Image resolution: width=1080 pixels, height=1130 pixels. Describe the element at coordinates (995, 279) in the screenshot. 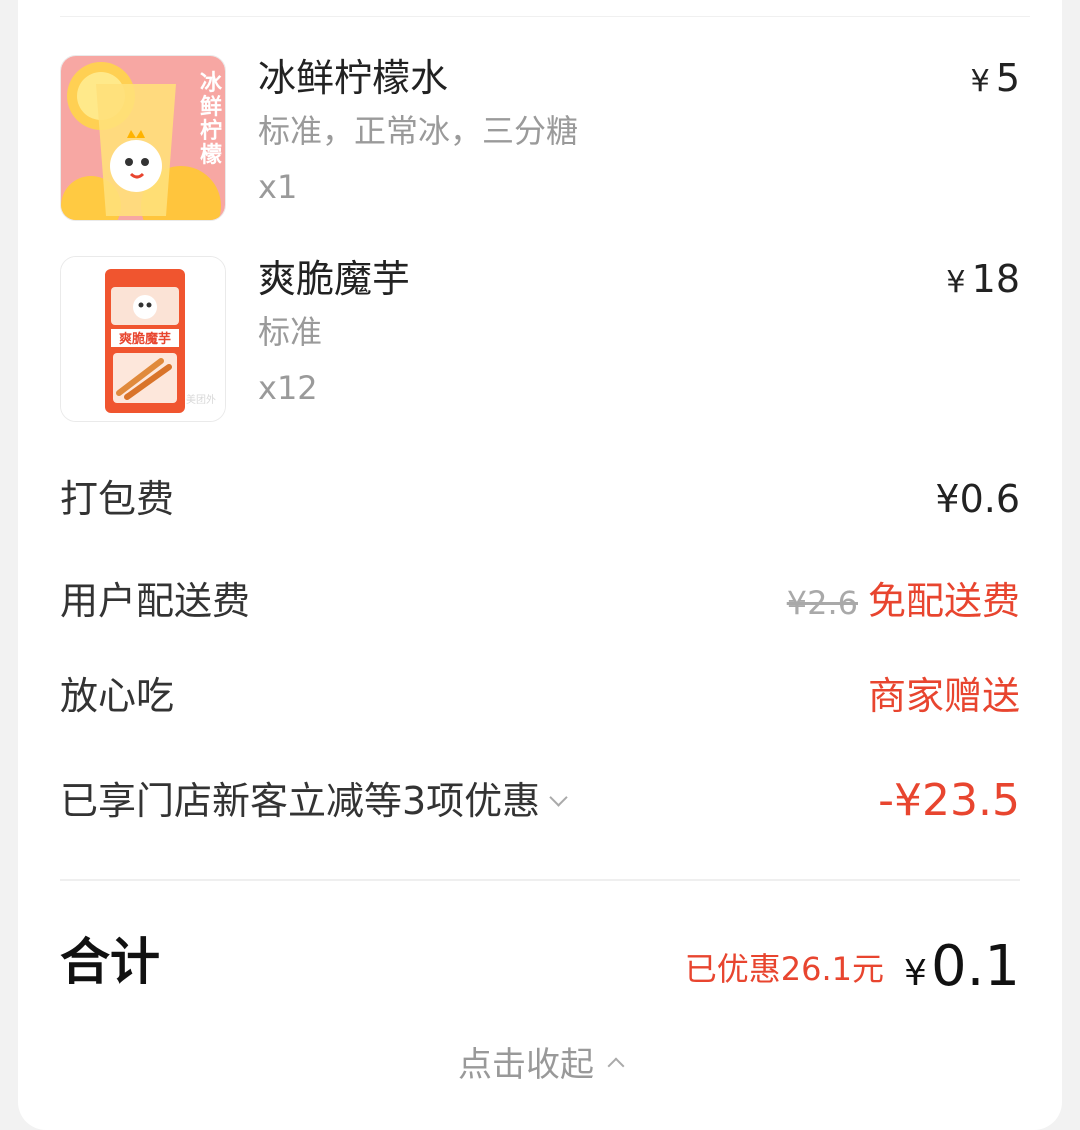

I see `item-price-value: 18` at that location.